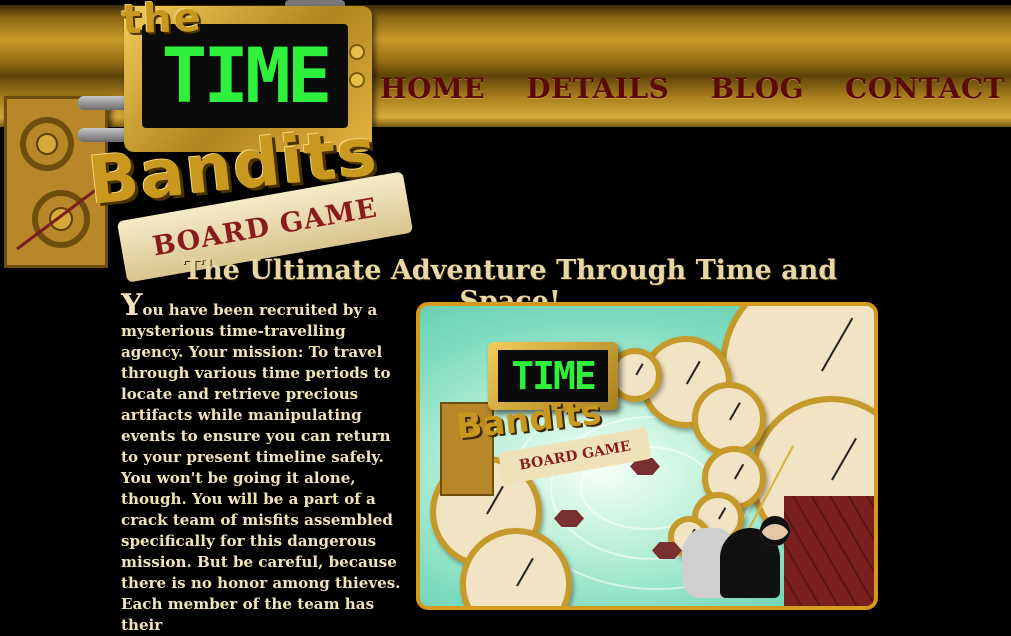 The width and height of the screenshot is (1011, 636). I want to click on clock-icon, so click(729, 419).